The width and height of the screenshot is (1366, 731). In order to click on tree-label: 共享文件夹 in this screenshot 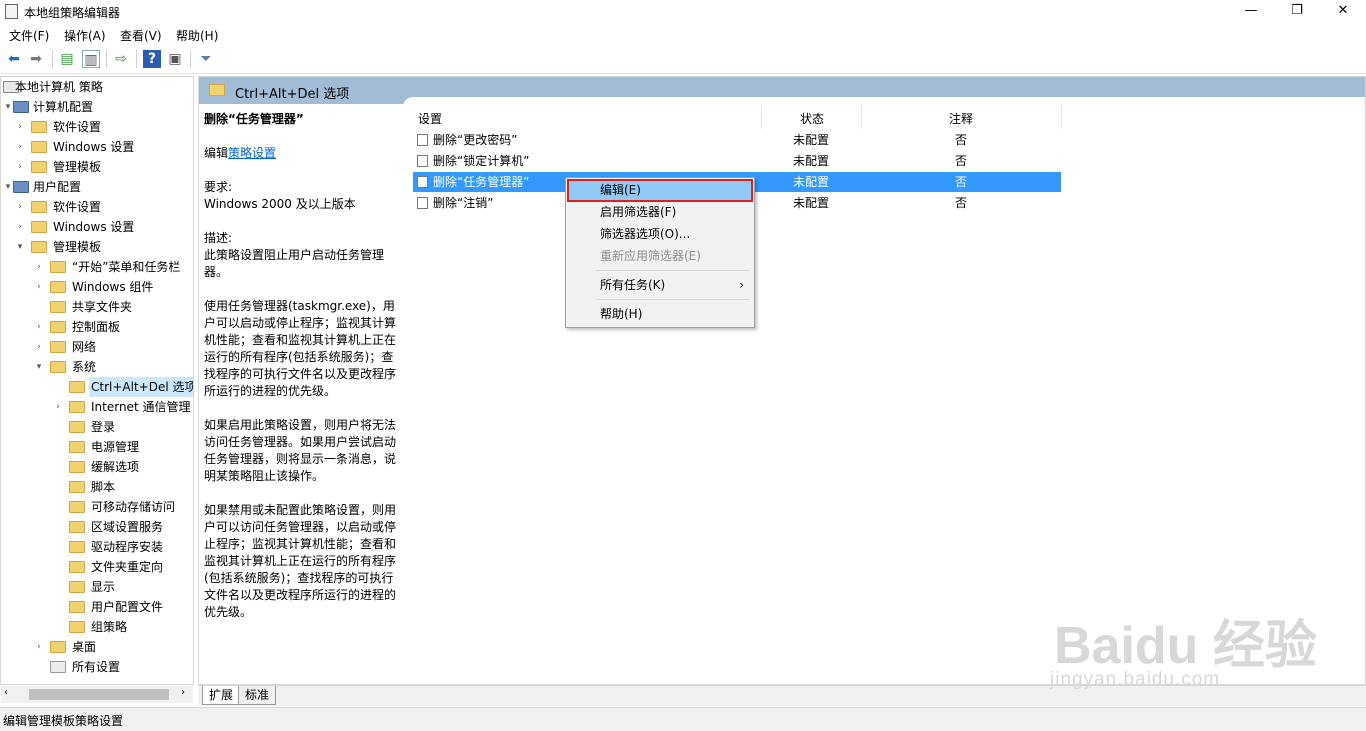, I will do `click(102, 307)`.